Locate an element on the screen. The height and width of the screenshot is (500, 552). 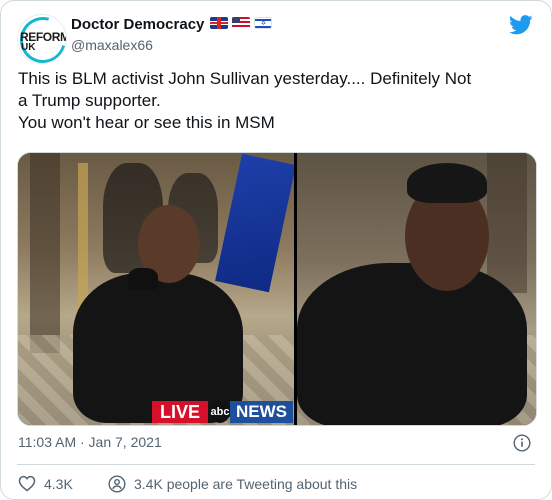
like-button: 4.3K is located at coordinates (45, 483).